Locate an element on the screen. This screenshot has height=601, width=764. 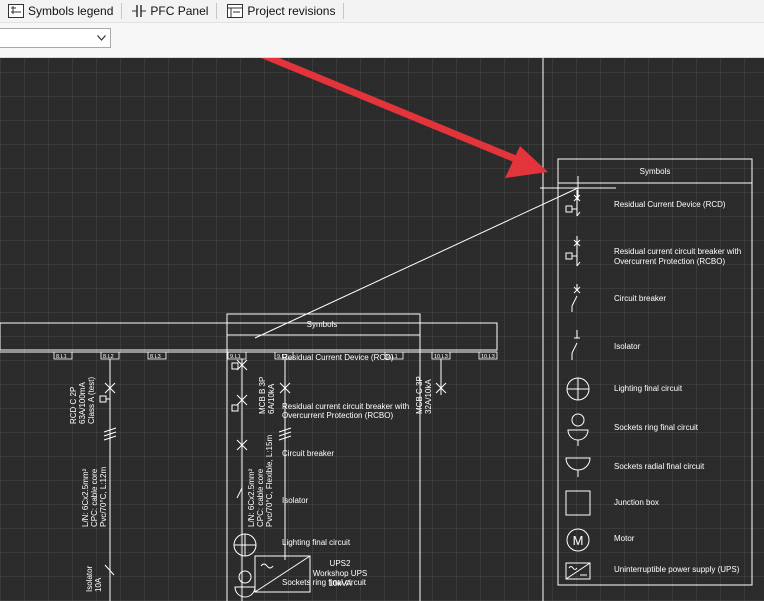
legend-item-junction-box: Junction box is located at coordinates (636, 502).